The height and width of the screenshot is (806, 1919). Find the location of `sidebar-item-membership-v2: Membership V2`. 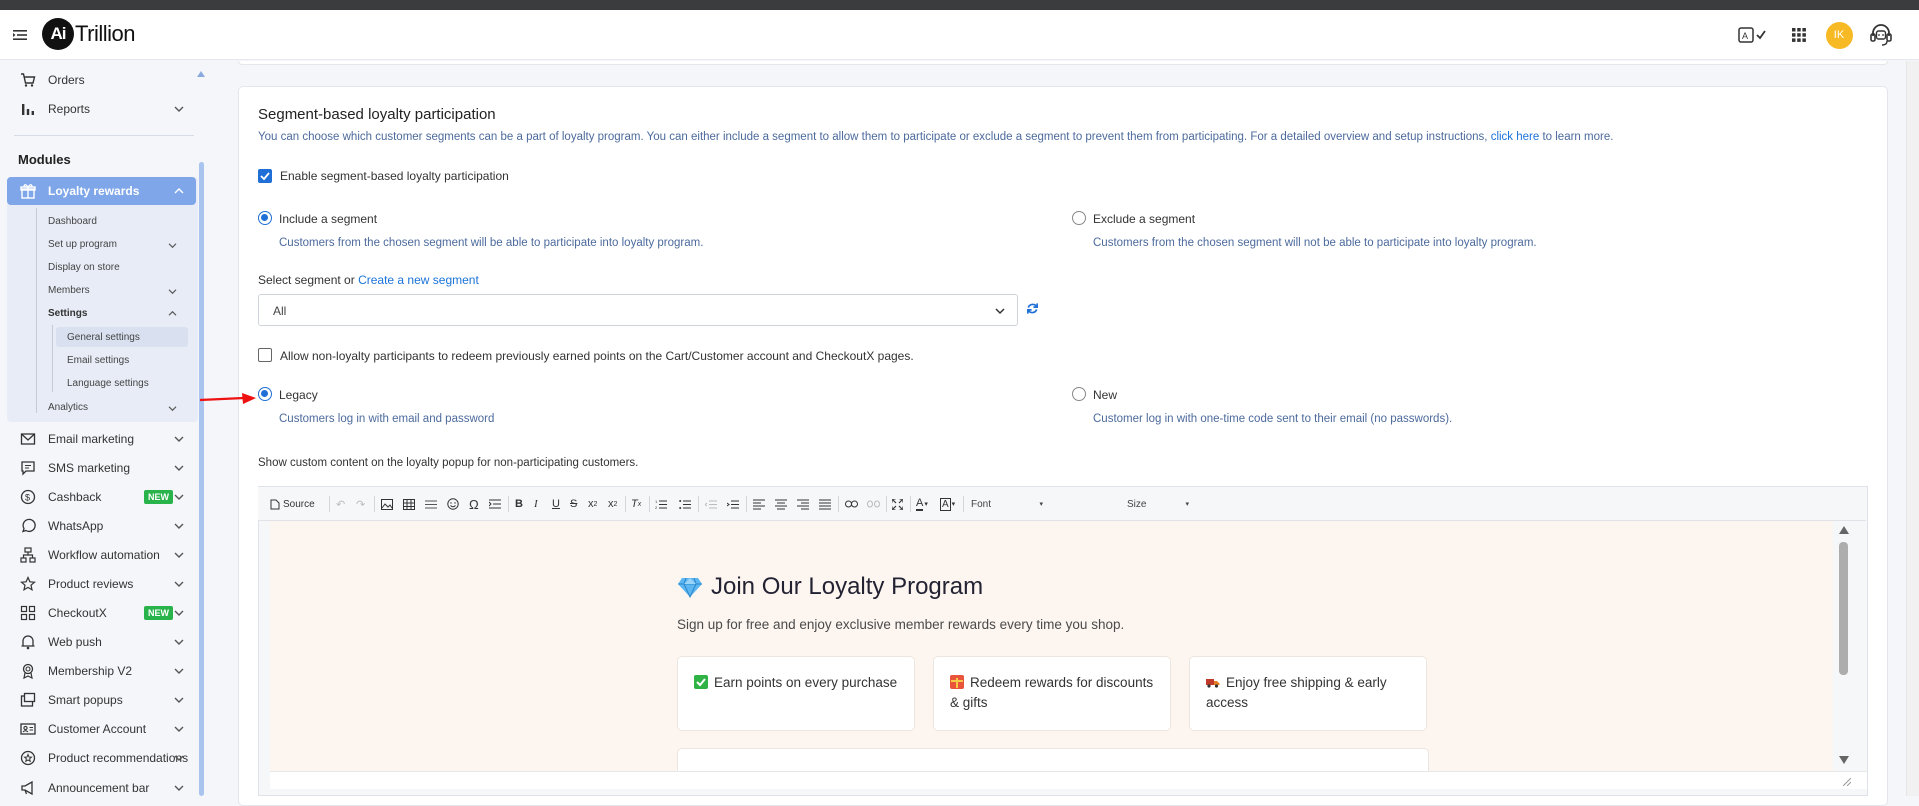

sidebar-item-membership-v2: Membership V2 is located at coordinates (97, 671).